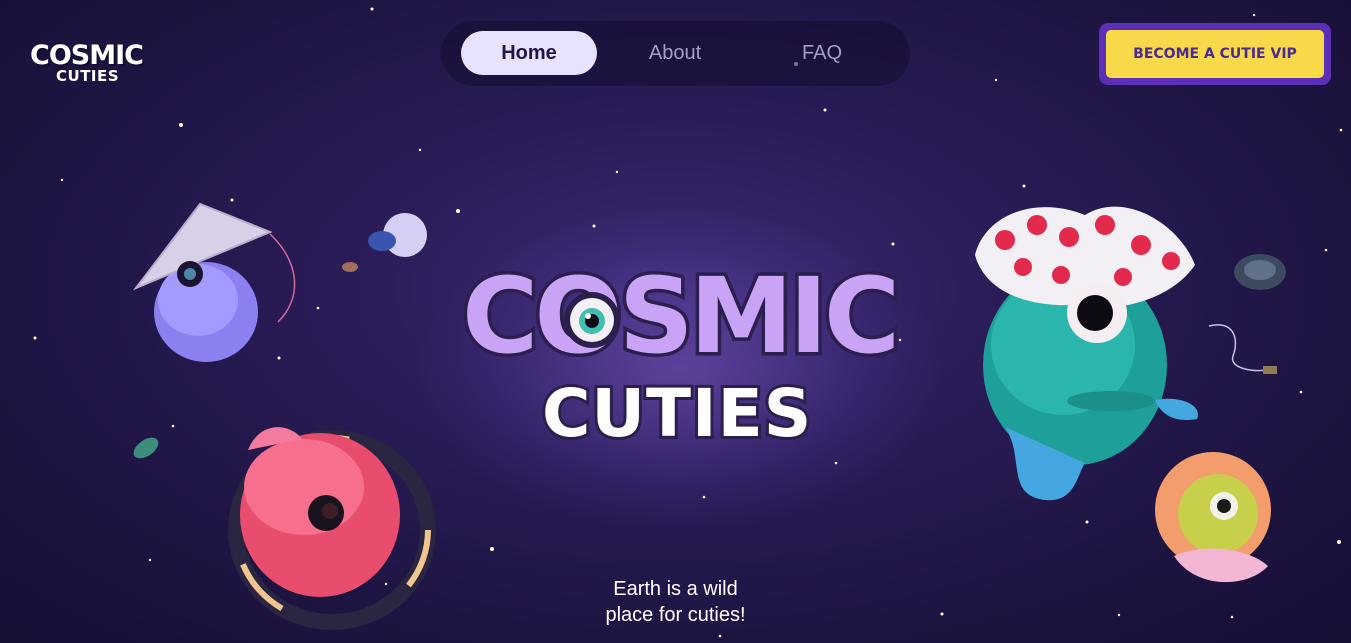  What do you see at coordinates (592, 320) in the screenshot?
I see `eyeball-icon` at bounding box center [592, 320].